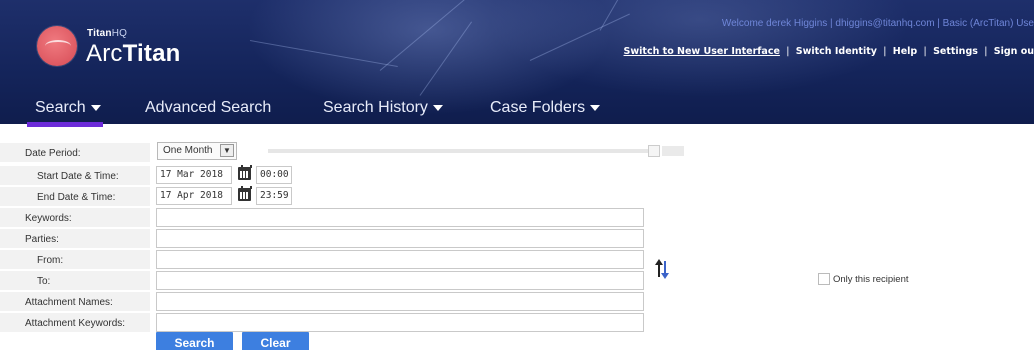  What do you see at coordinates (400, 217) in the screenshot?
I see `keywords-input` at bounding box center [400, 217].